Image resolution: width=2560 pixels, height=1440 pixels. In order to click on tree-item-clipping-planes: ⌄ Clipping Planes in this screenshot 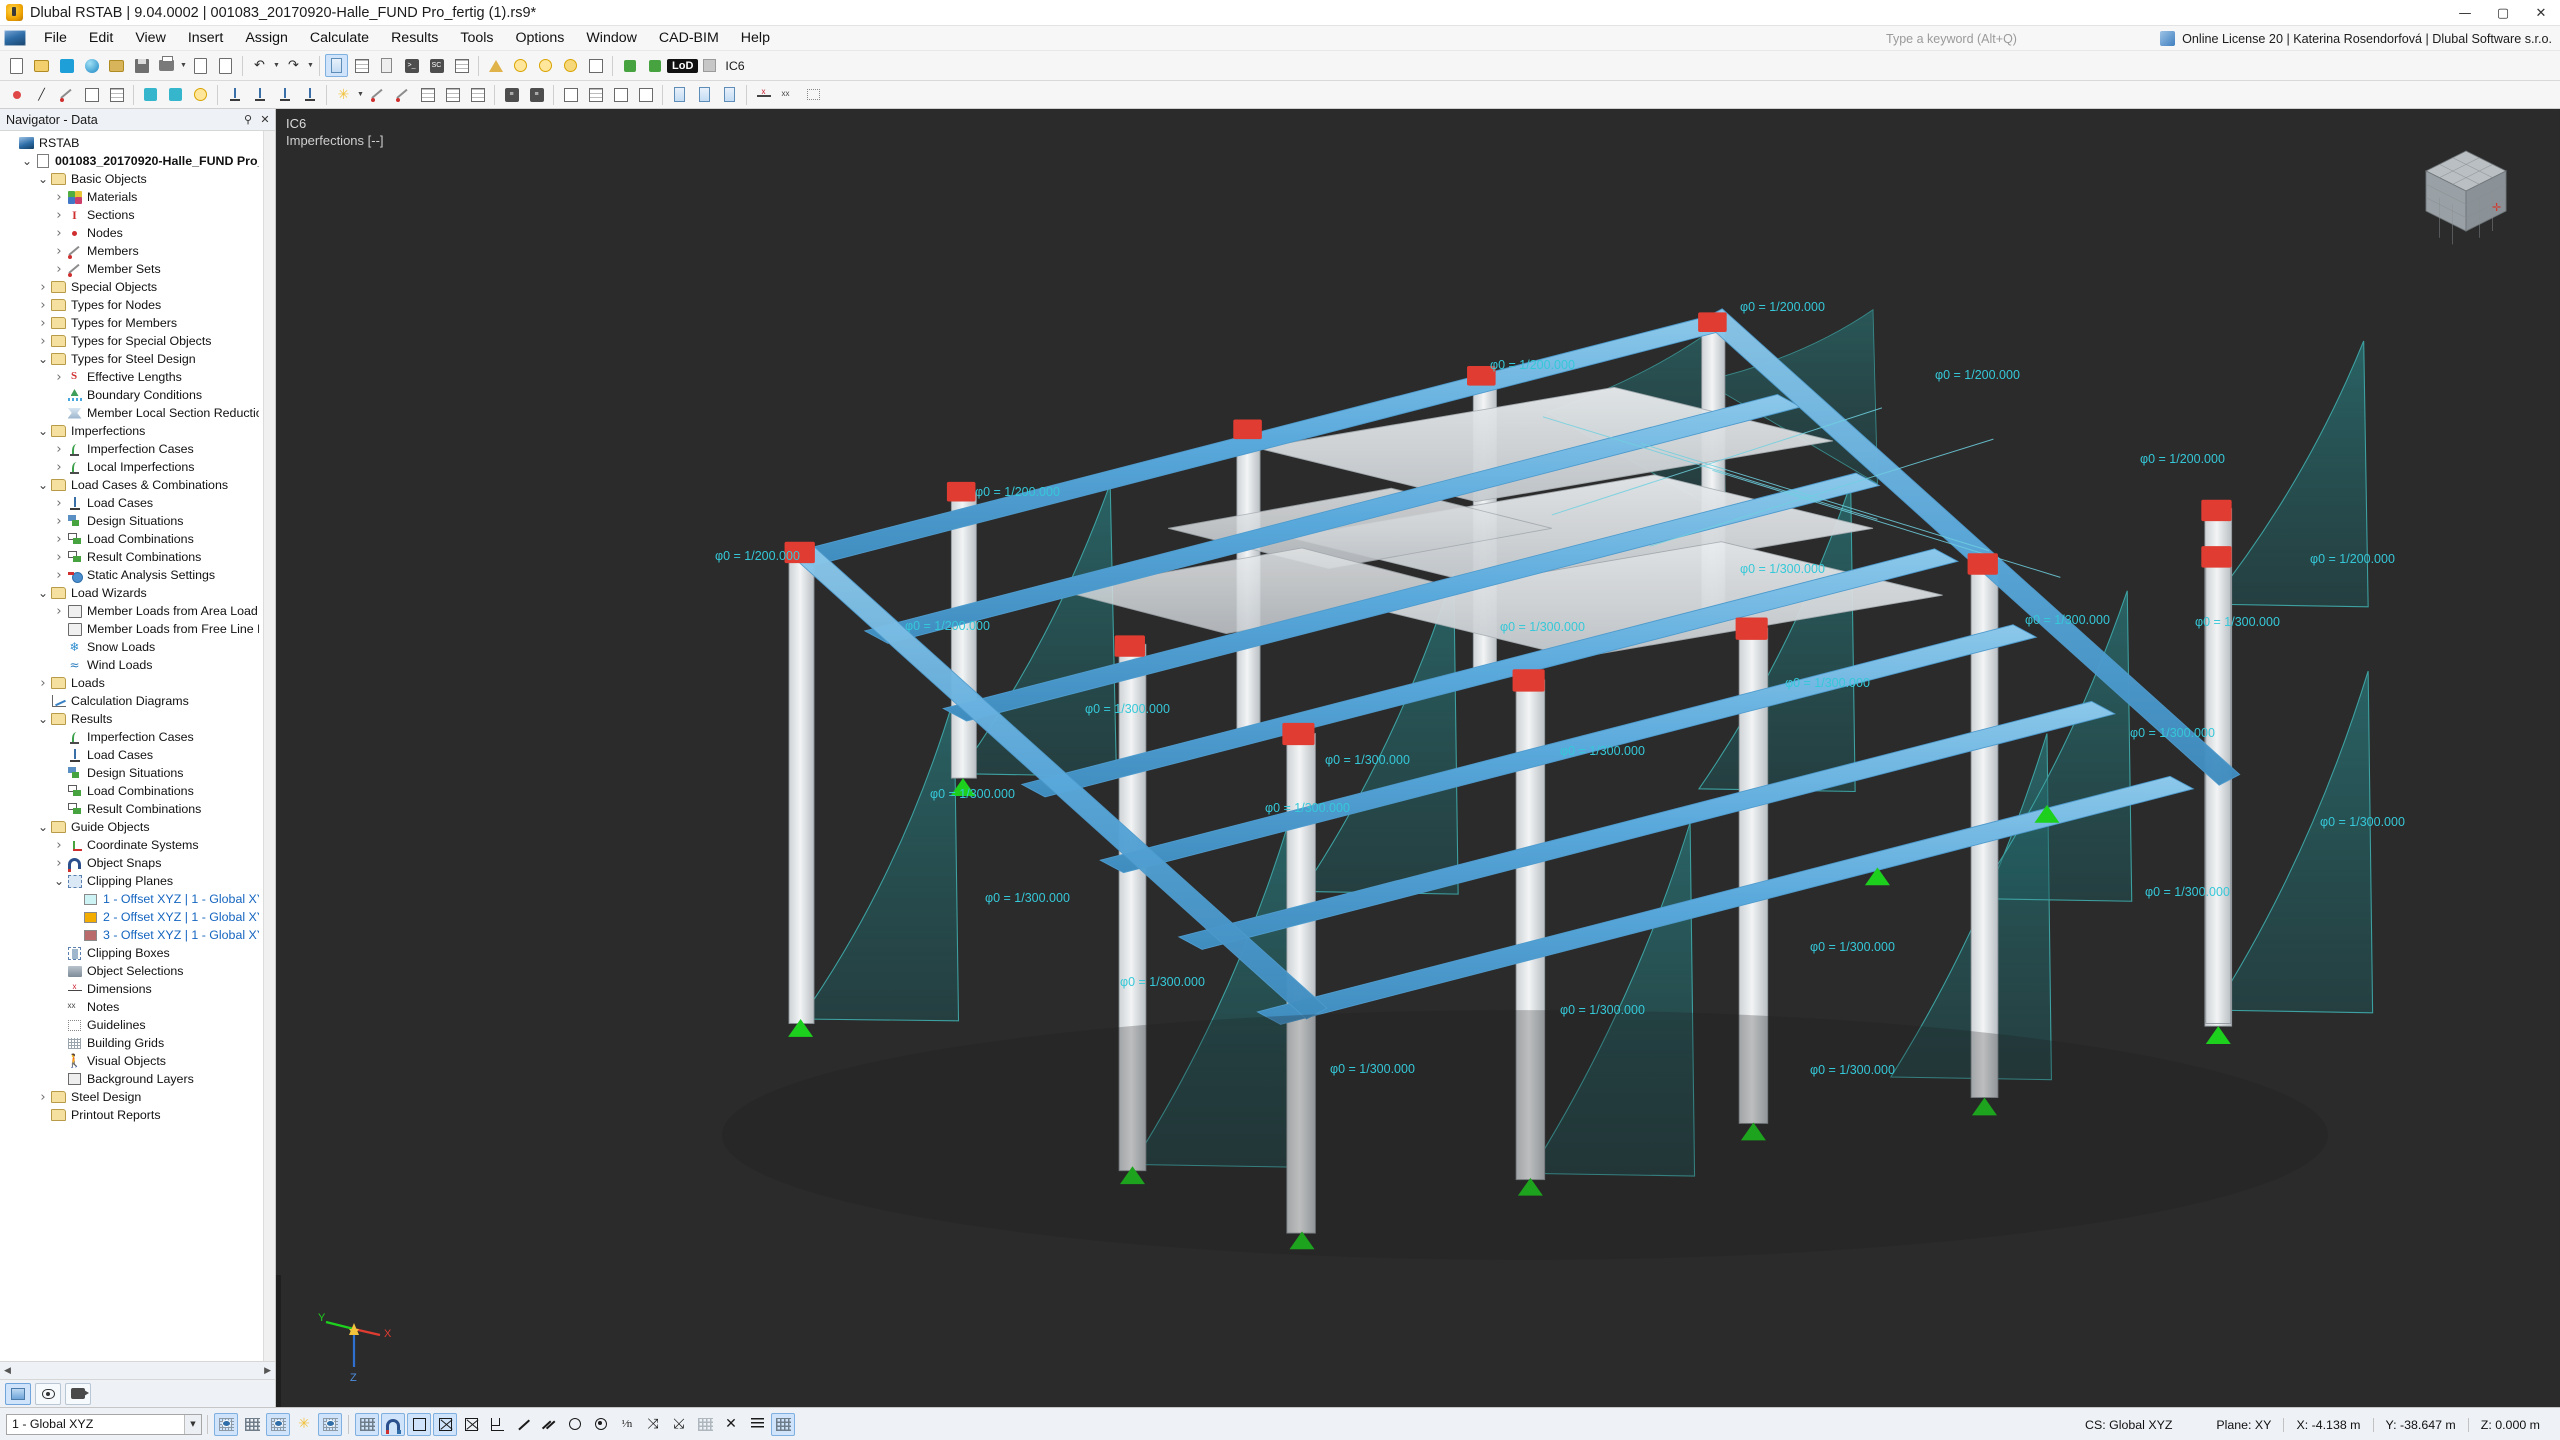, I will do `click(131, 881)`.